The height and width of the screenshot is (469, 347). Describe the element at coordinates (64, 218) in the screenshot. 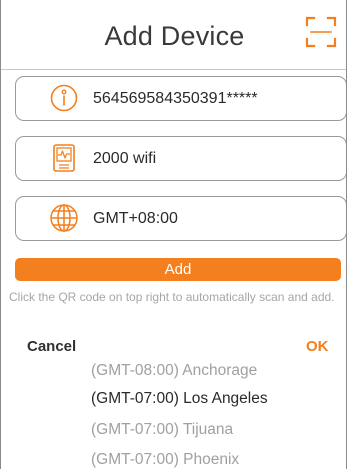

I see `globe-icon` at that location.